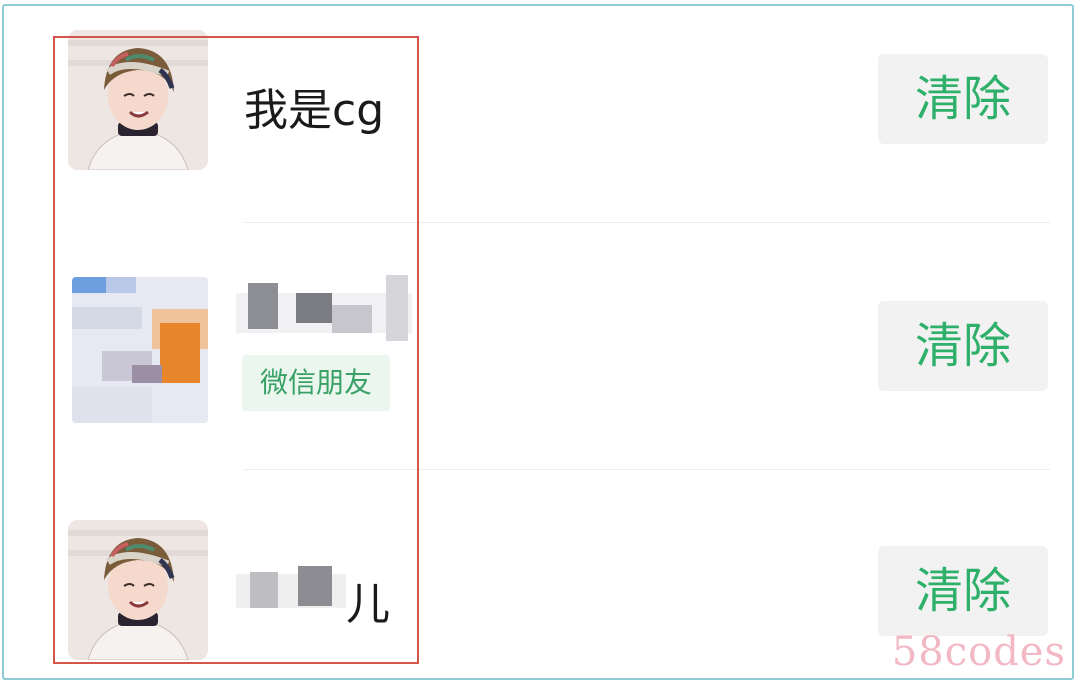 This screenshot has width=1080, height=685. I want to click on blurred-avatar-icon, so click(140, 350).